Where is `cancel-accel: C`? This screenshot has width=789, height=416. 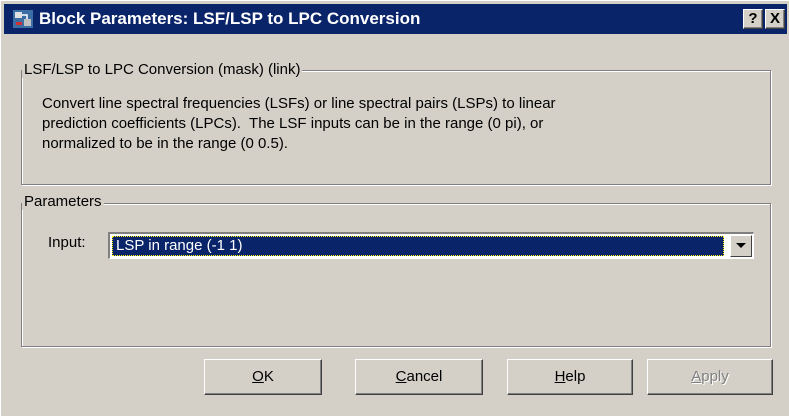
cancel-accel: C is located at coordinates (401, 376).